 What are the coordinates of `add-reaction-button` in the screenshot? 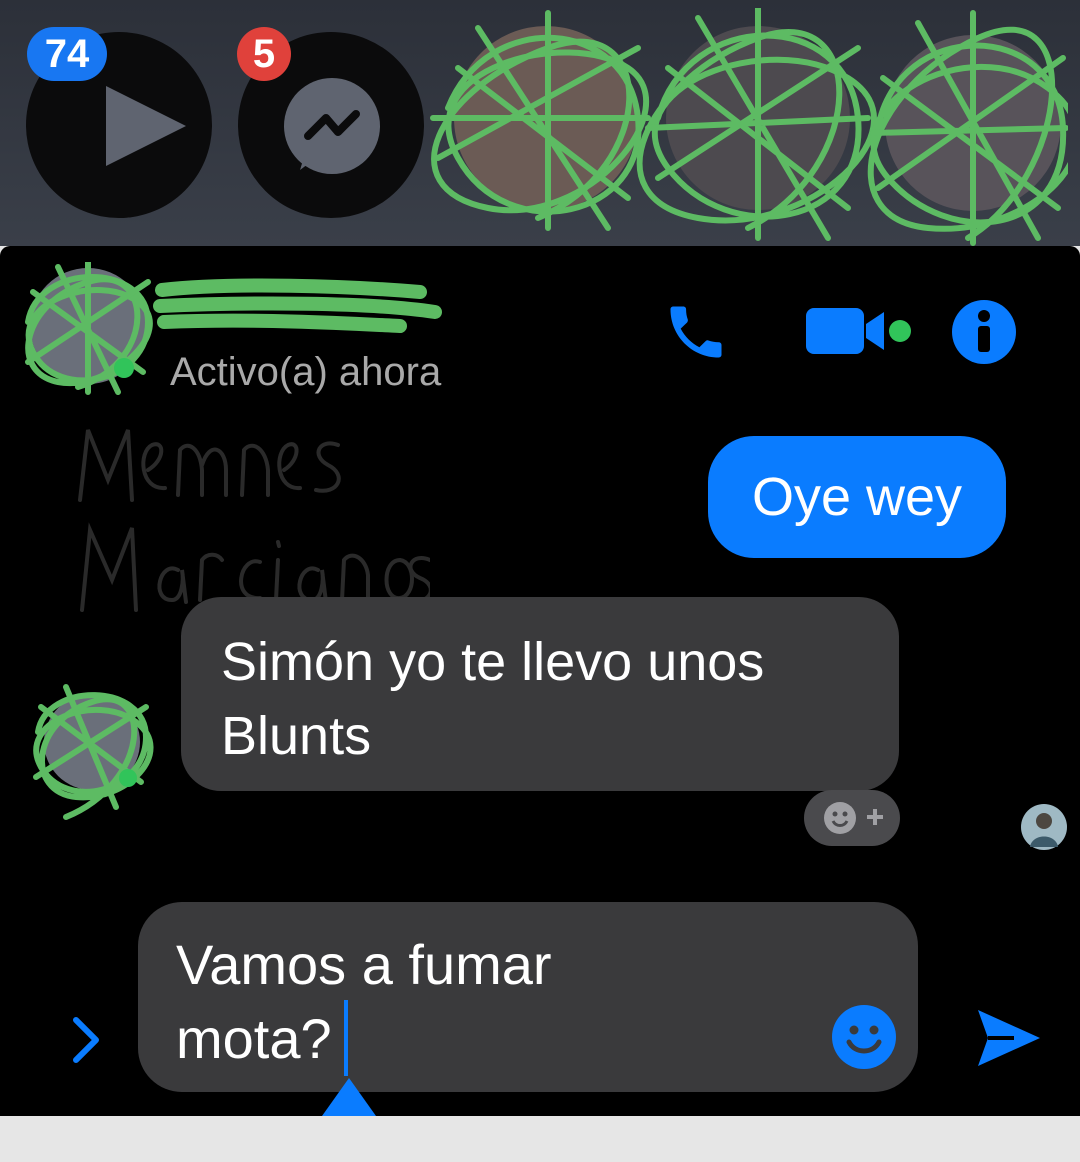 It's located at (852, 818).